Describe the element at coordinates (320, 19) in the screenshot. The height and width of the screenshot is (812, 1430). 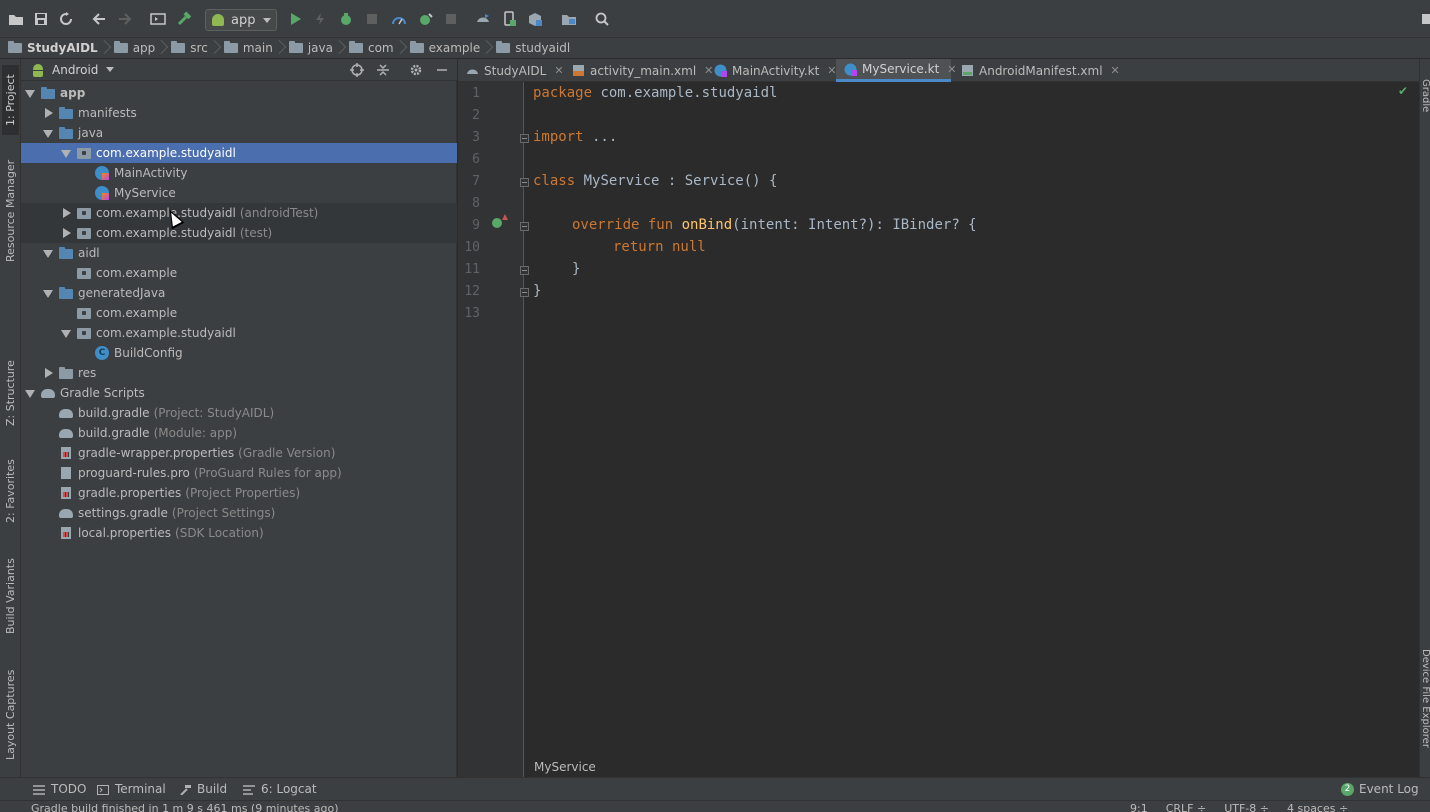
I see `apply-changes-icon` at that location.